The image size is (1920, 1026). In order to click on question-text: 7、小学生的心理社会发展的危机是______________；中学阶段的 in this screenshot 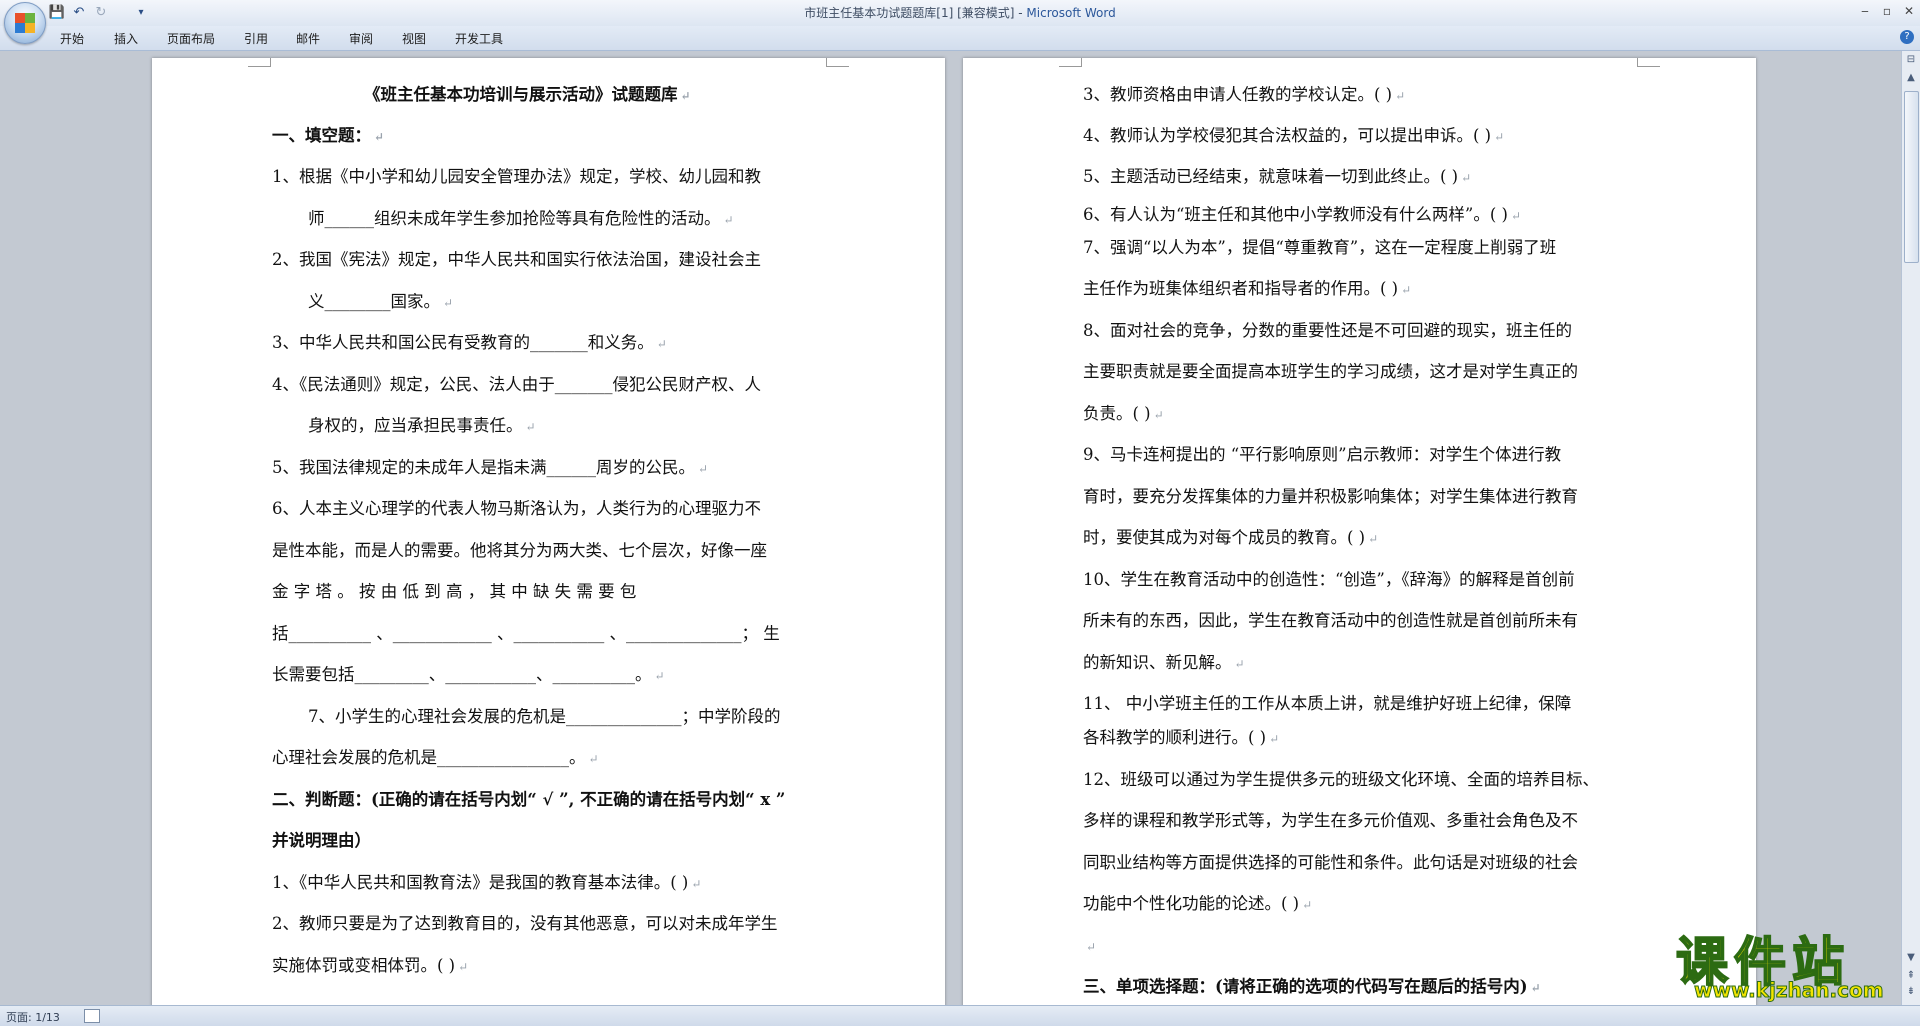, I will do `click(544, 716)`.